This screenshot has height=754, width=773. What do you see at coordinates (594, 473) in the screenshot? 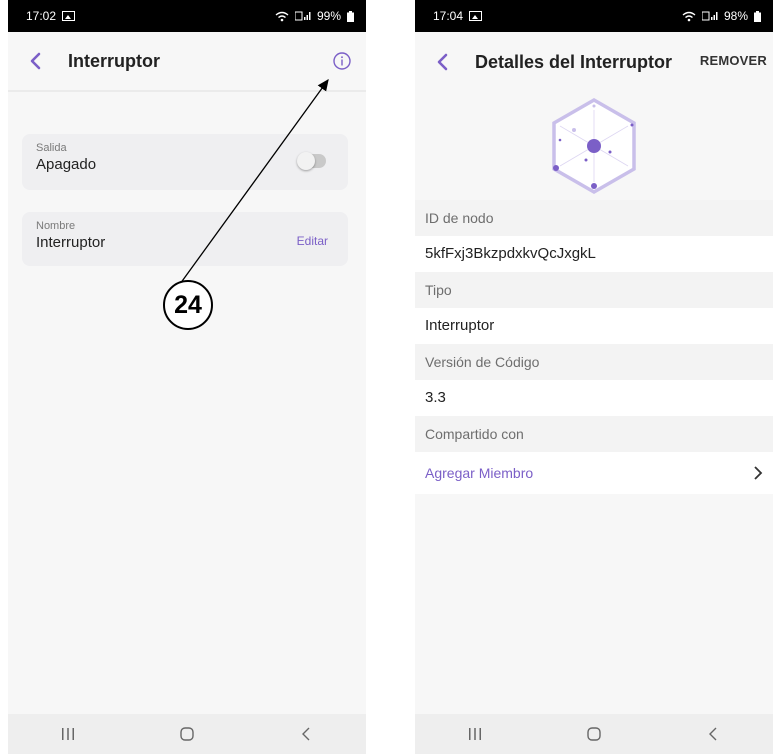
I see `add-member-button: Agregar Miembro` at bounding box center [594, 473].